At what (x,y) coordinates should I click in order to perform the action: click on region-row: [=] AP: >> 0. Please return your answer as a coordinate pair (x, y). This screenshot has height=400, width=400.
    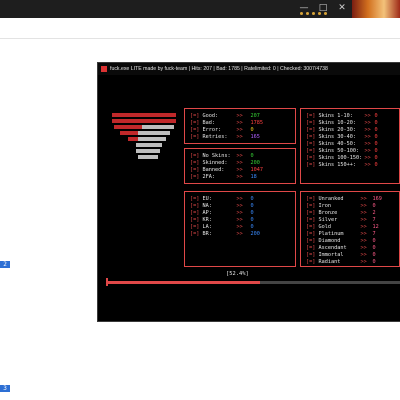
    Looking at the image, I should click on (222, 213).